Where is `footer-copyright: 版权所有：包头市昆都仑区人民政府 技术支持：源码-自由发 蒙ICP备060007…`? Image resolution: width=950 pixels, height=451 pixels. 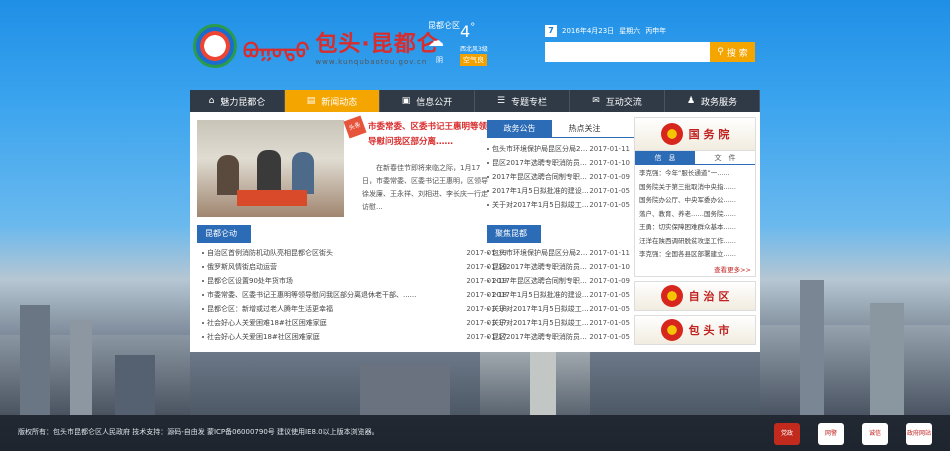 footer-copyright: 版权所有：包头市昆都仑区人民政府 技术支持：源码-自由发 蒙ICP备060007… is located at coordinates (198, 432).